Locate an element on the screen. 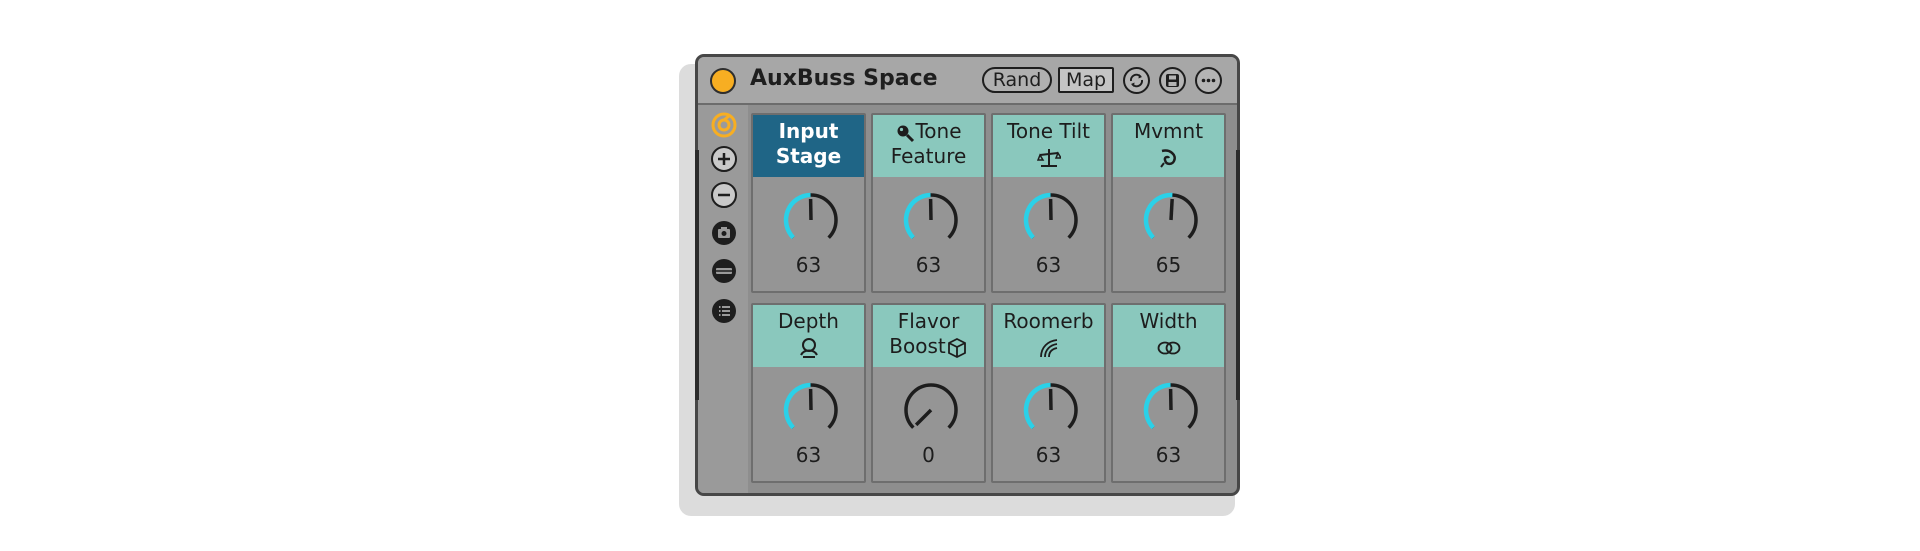  macro-input-stage: Input Stage 63 is located at coordinates (808, 203).